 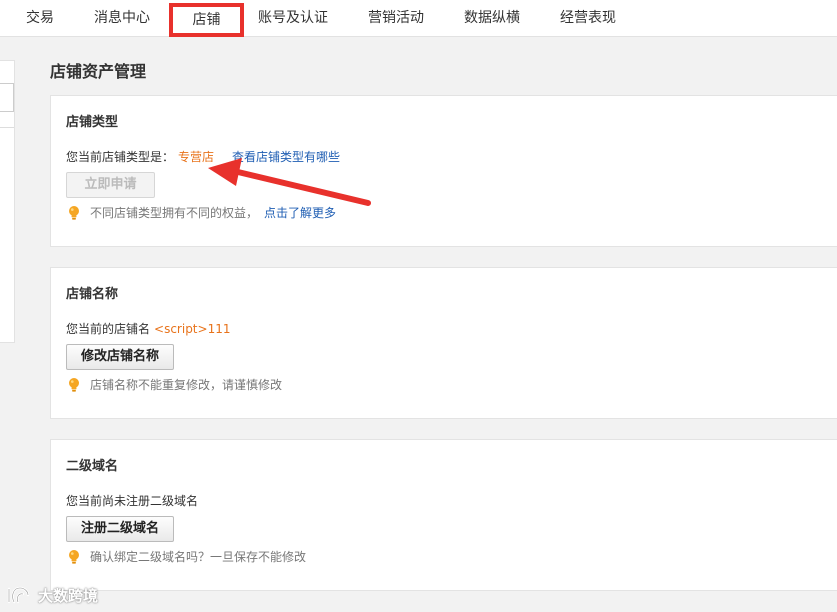 What do you see at coordinates (7, 97) in the screenshot?
I see `left-panel-input` at bounding box center [7, 97].